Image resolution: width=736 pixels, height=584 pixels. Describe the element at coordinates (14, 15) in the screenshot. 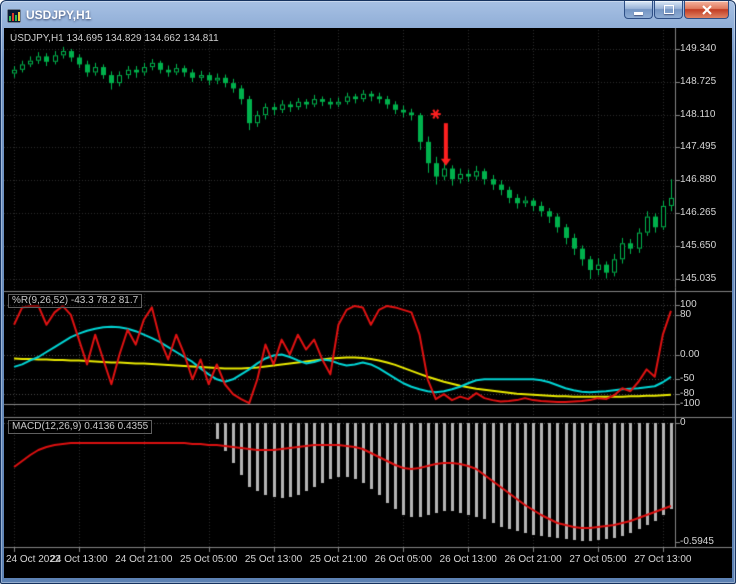

I see `chart-window-icon` at that location.